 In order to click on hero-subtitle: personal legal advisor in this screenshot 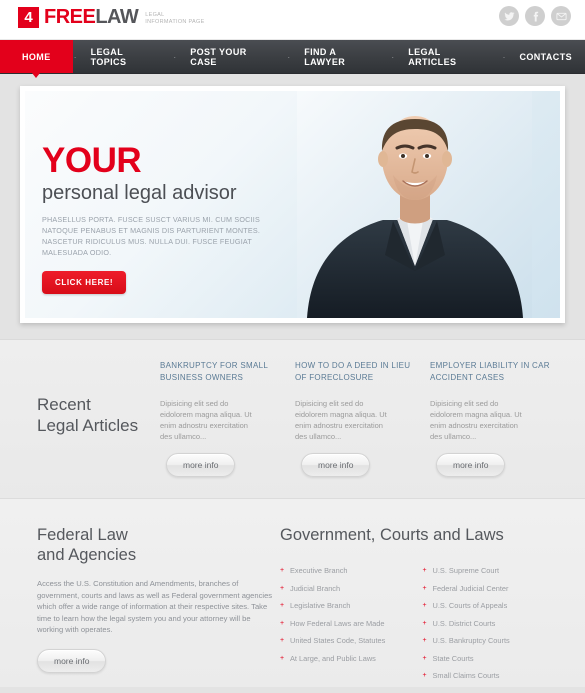, I will do `click(139, 193)`.